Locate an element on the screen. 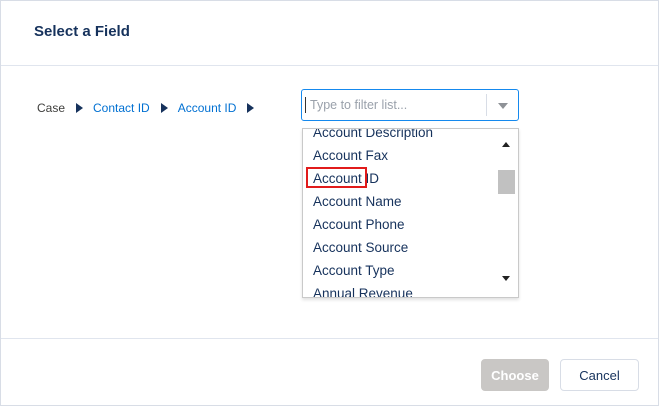  option-label: Annual Revenue is located at coordinates (363, 292).